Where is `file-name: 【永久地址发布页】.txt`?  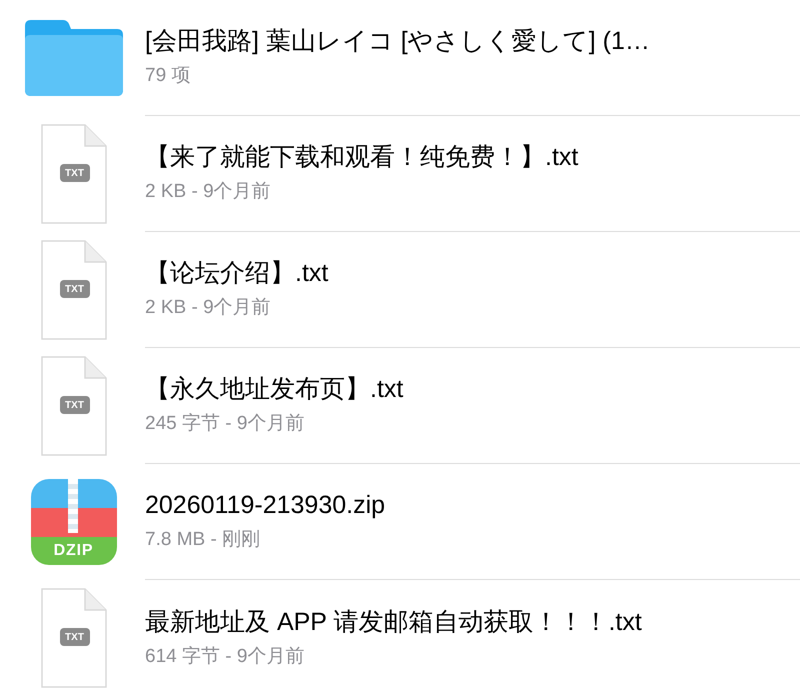 file-name: 【永久地址发布页】.txt is located at coordinates (274, 390).